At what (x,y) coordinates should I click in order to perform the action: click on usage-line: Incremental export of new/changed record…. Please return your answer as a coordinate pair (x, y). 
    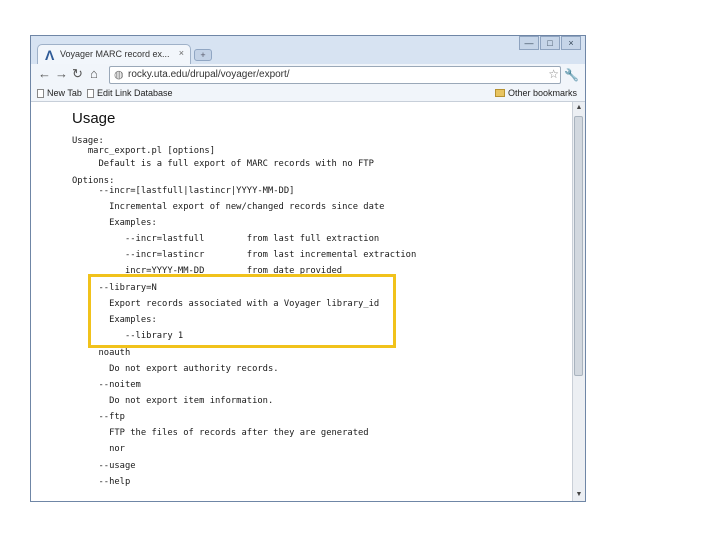
    Looking at the image, I should click on (228, 207).